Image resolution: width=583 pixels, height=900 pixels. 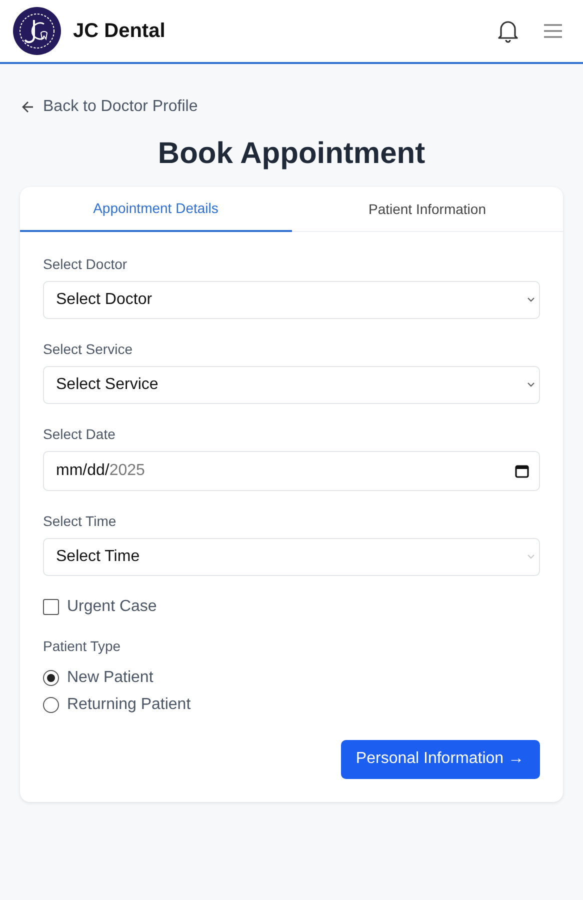 I want to click on logo-icon, so click(x=37, y=31).